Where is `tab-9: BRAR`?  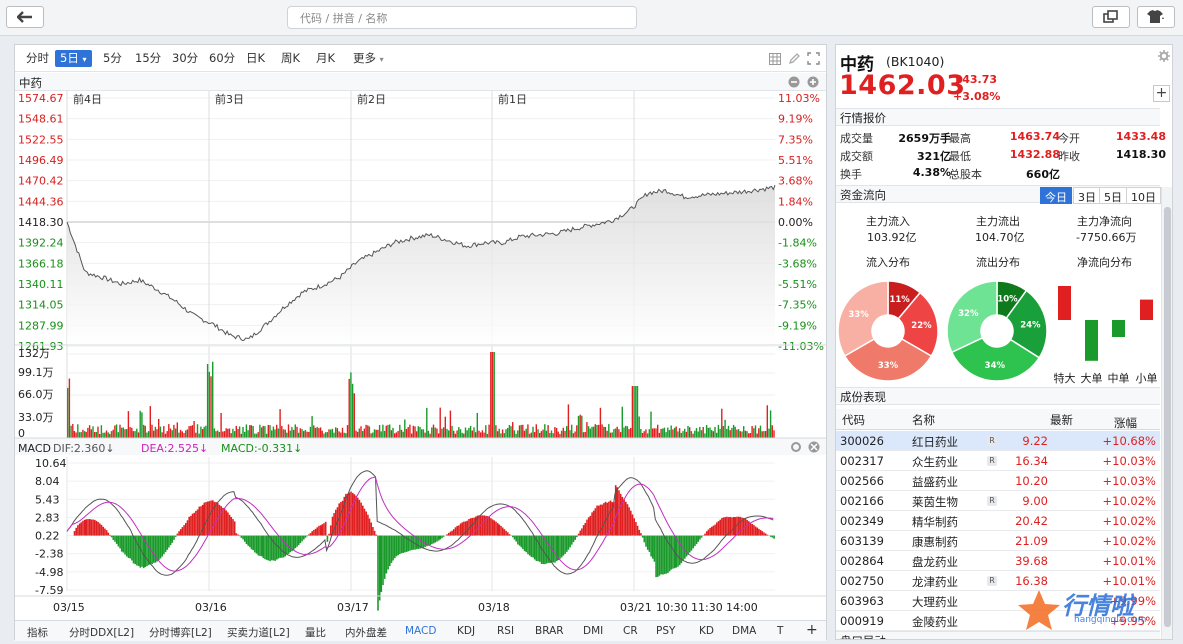
tab-9: BRAR is located at coordinates (549, 631).